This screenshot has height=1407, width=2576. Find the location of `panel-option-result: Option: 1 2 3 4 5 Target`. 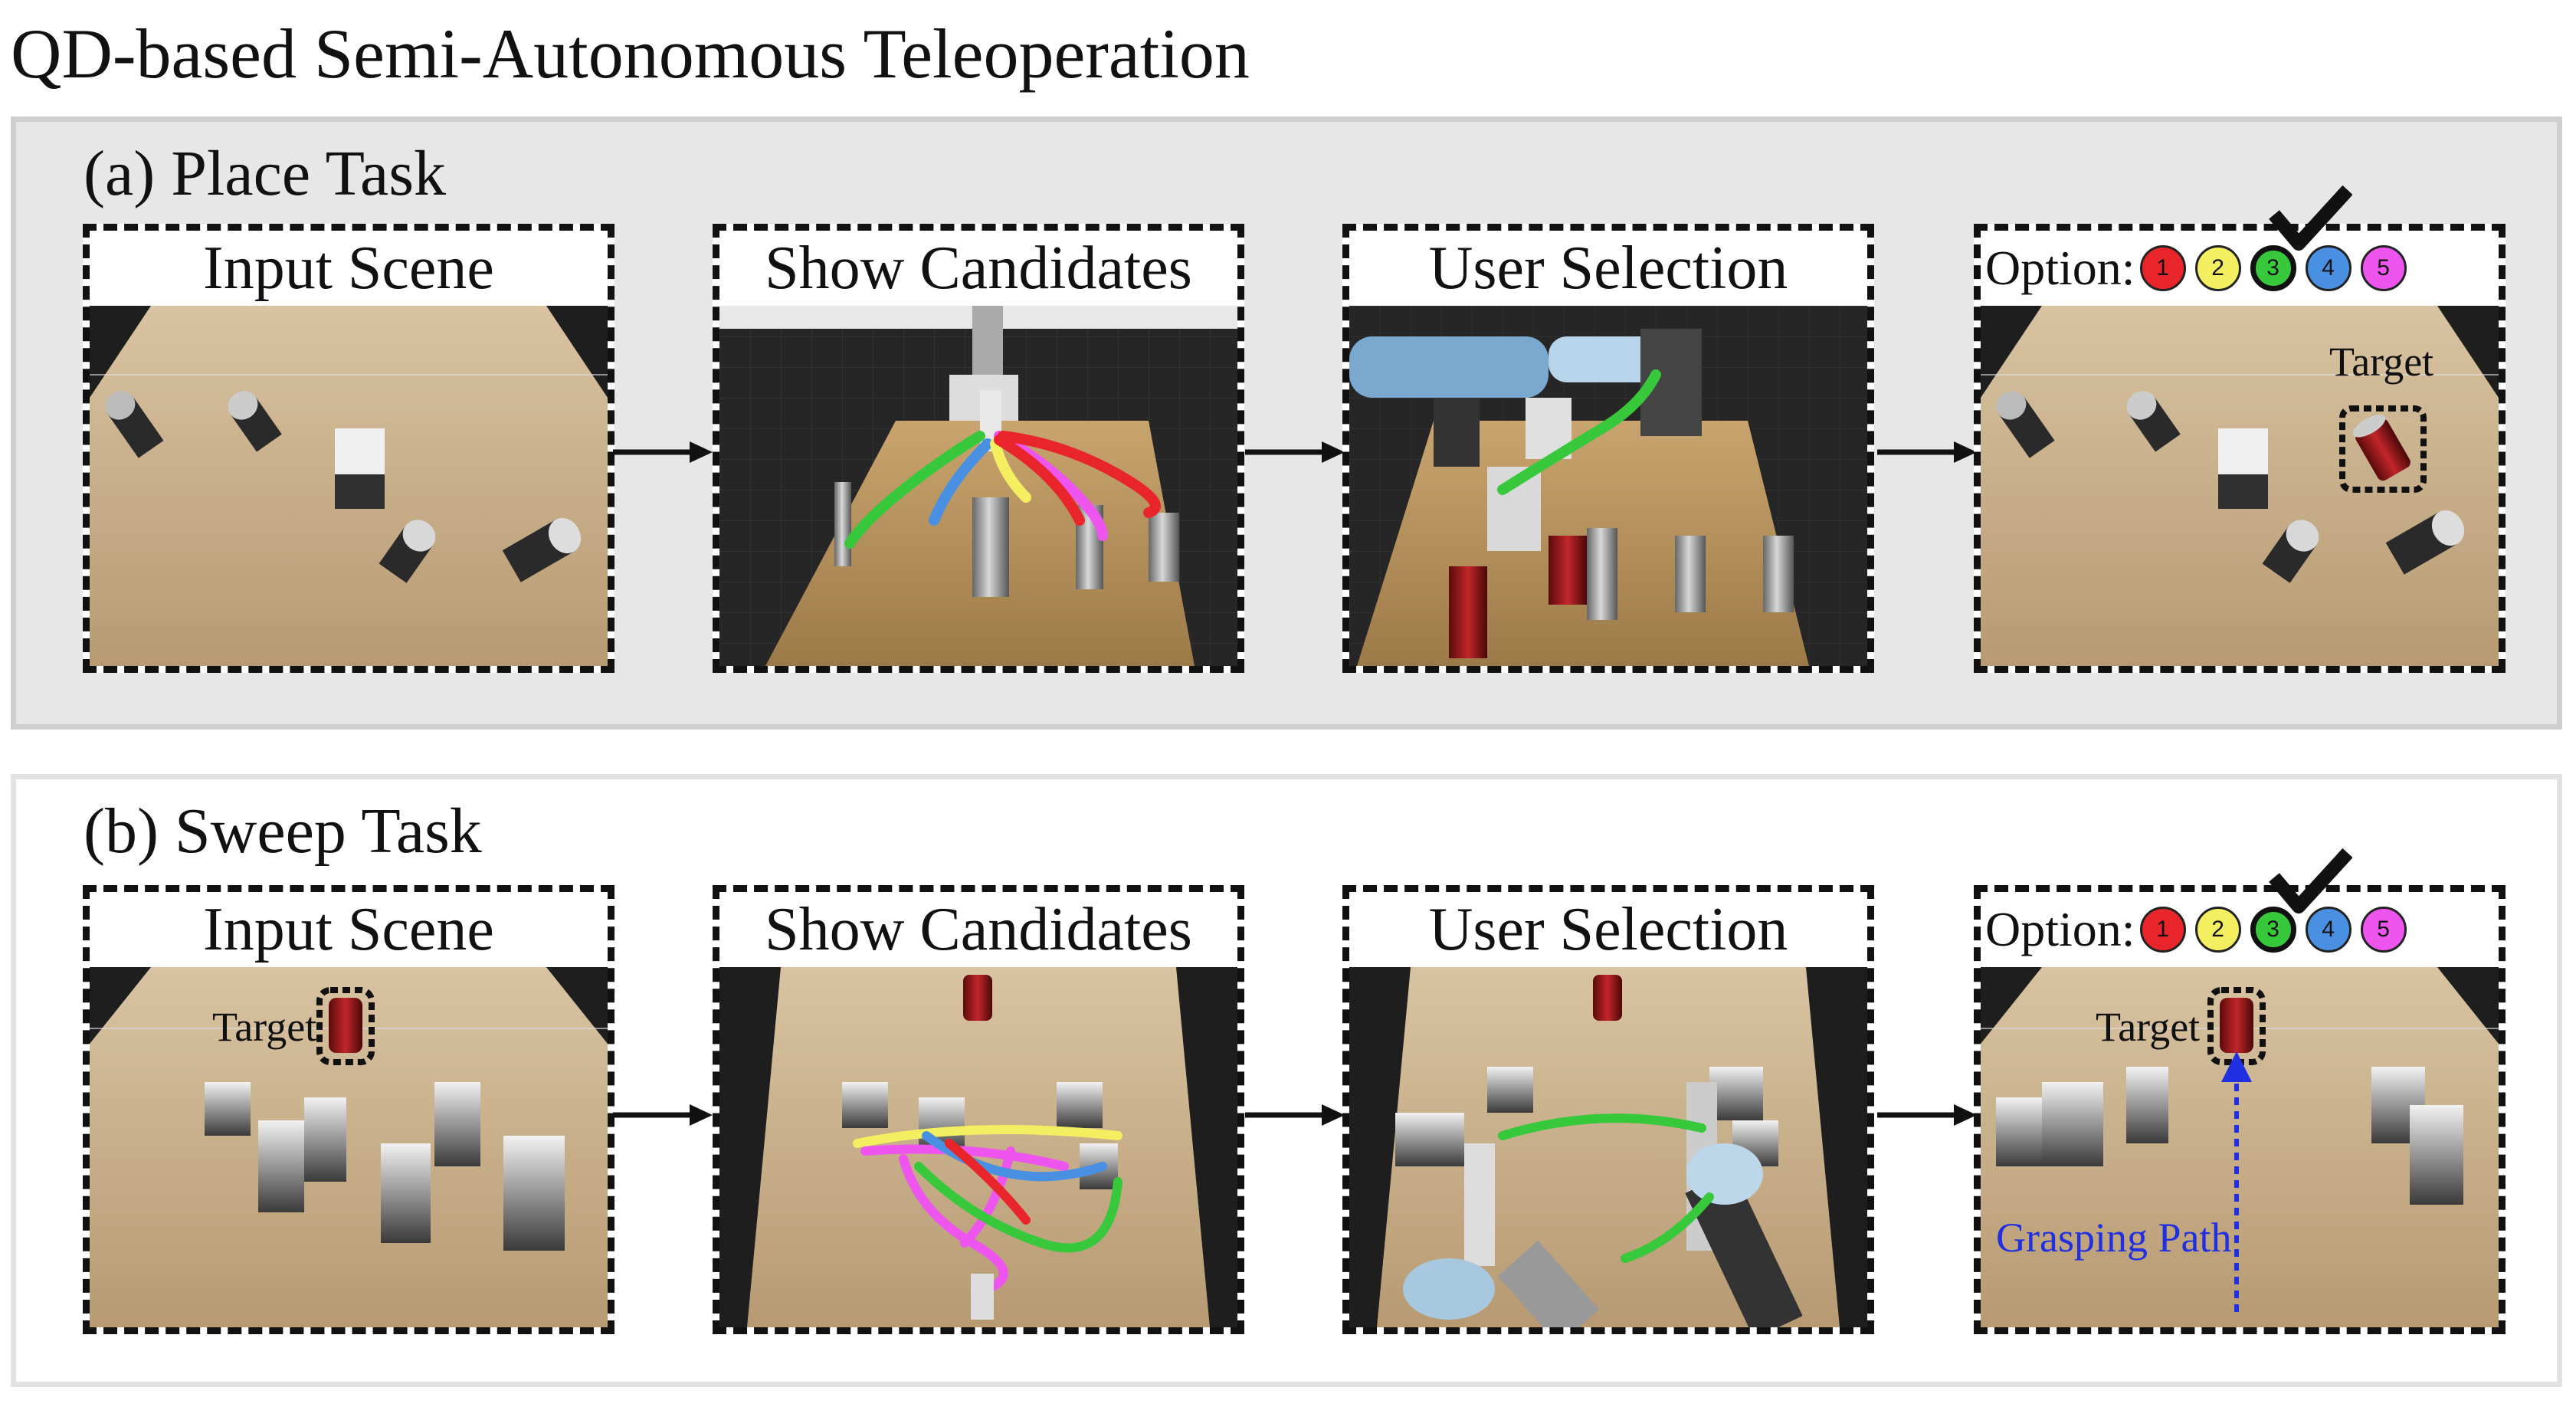

panel-option-result: Option: 1 2 3 4 5 Target is located at coordinates (2240, 448).